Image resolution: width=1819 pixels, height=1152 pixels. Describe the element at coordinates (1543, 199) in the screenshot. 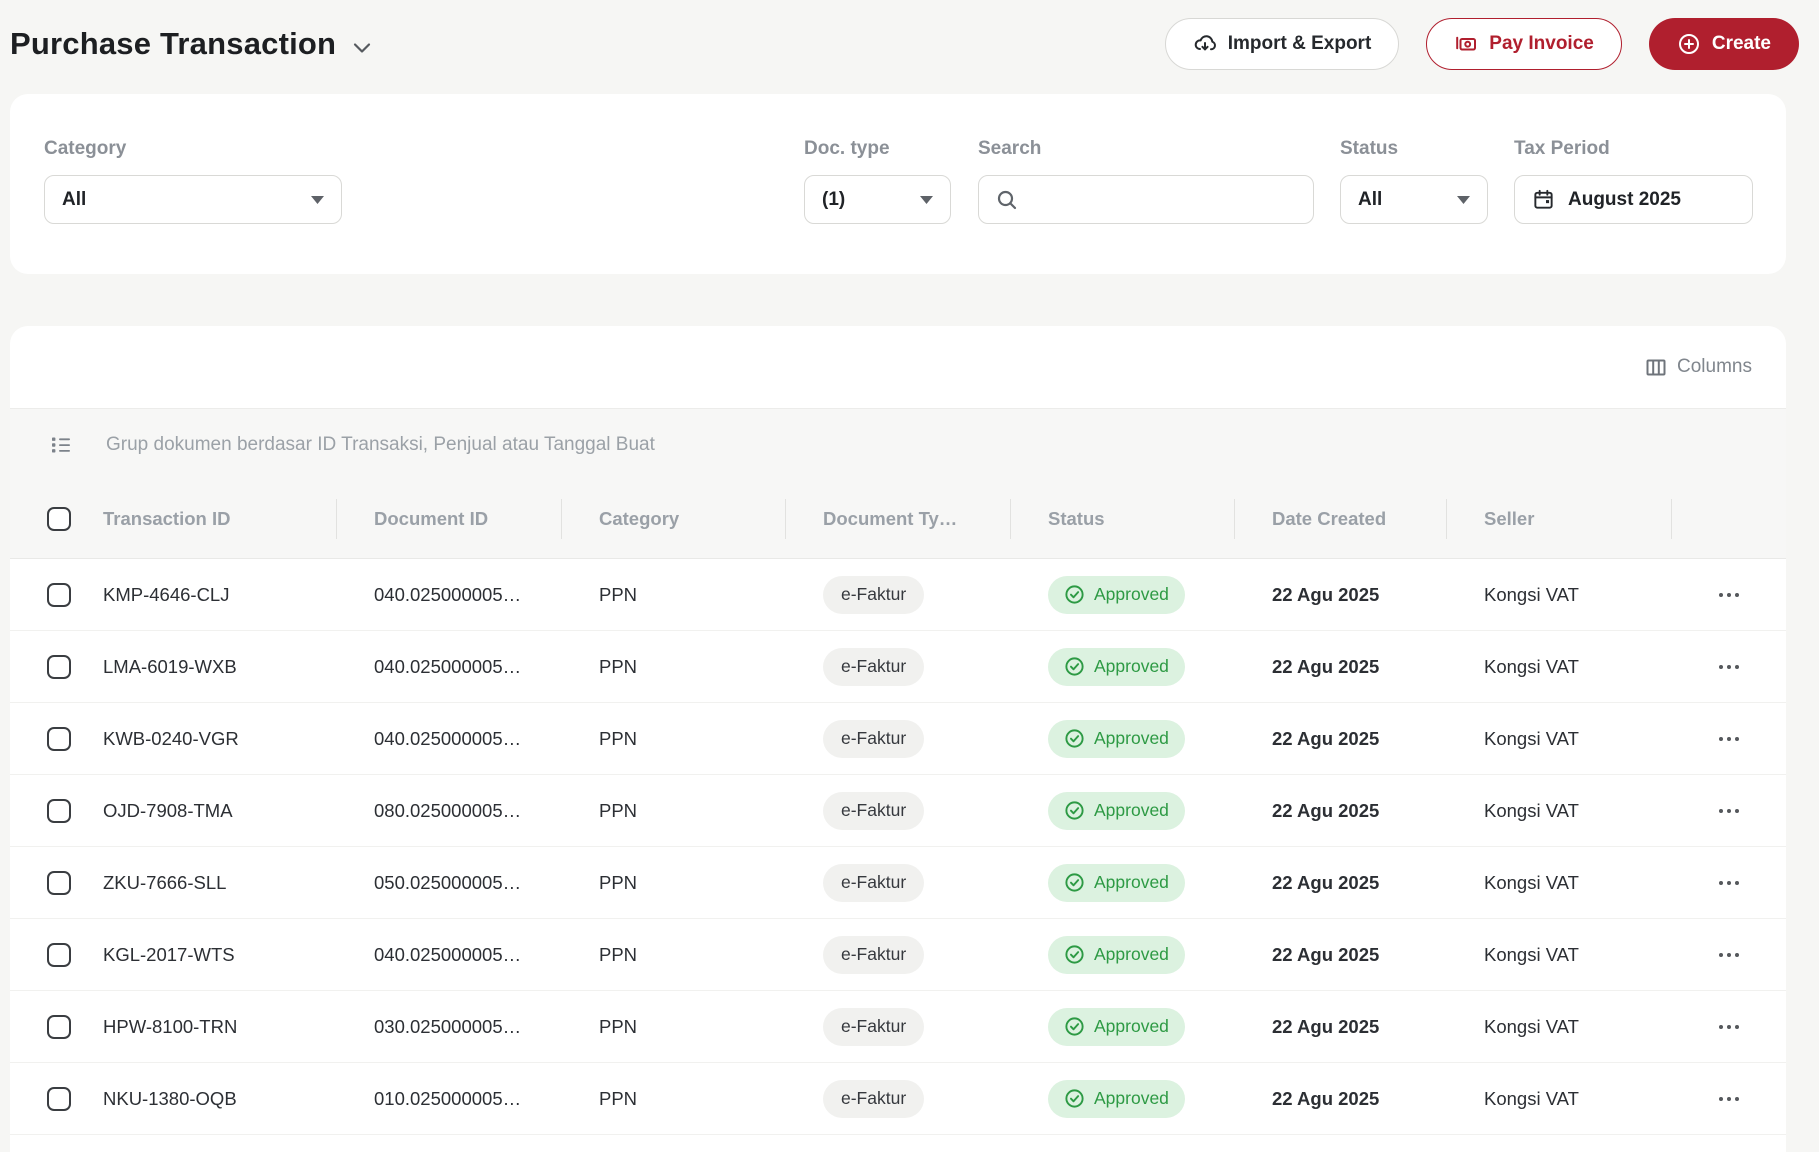

I see `calendar-icon` at that location.